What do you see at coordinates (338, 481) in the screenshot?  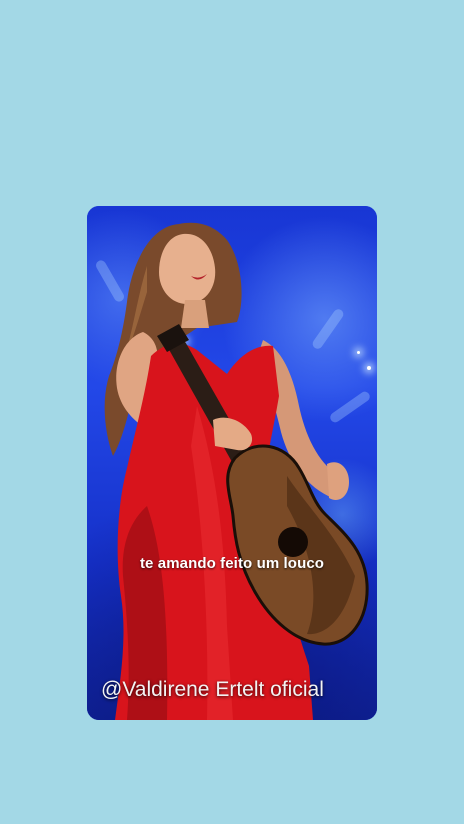 I see `right-hand-icon` at bounding box center [338, 481].